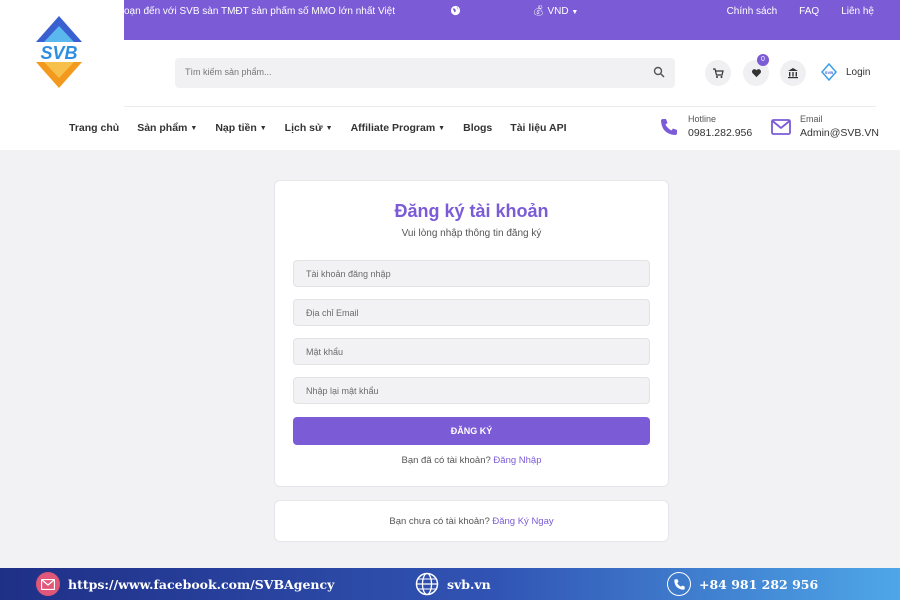 The height and width of the screenshot is (600, 900). I want to click on facebook-url: https://www.facebook.com/SVBAgency, so click(201, 584).